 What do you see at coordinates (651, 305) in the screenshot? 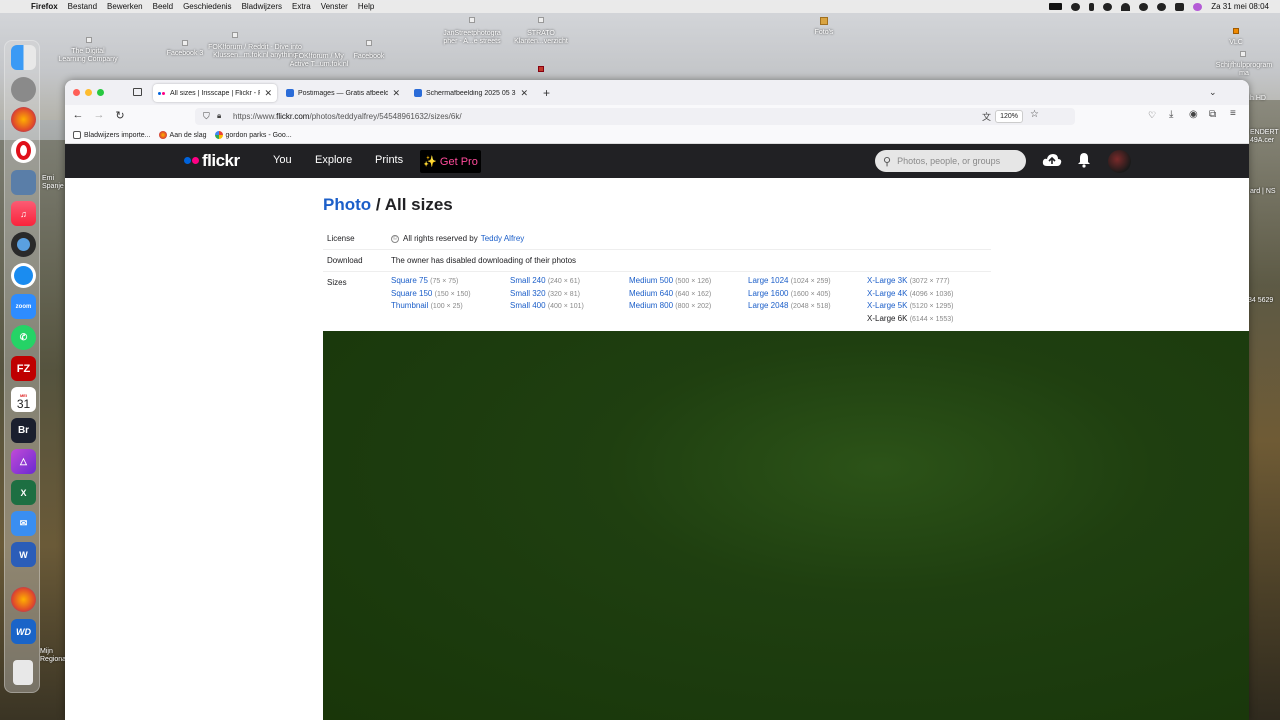
I see `size-name: Medium 800` at bounding box center [651, 305].